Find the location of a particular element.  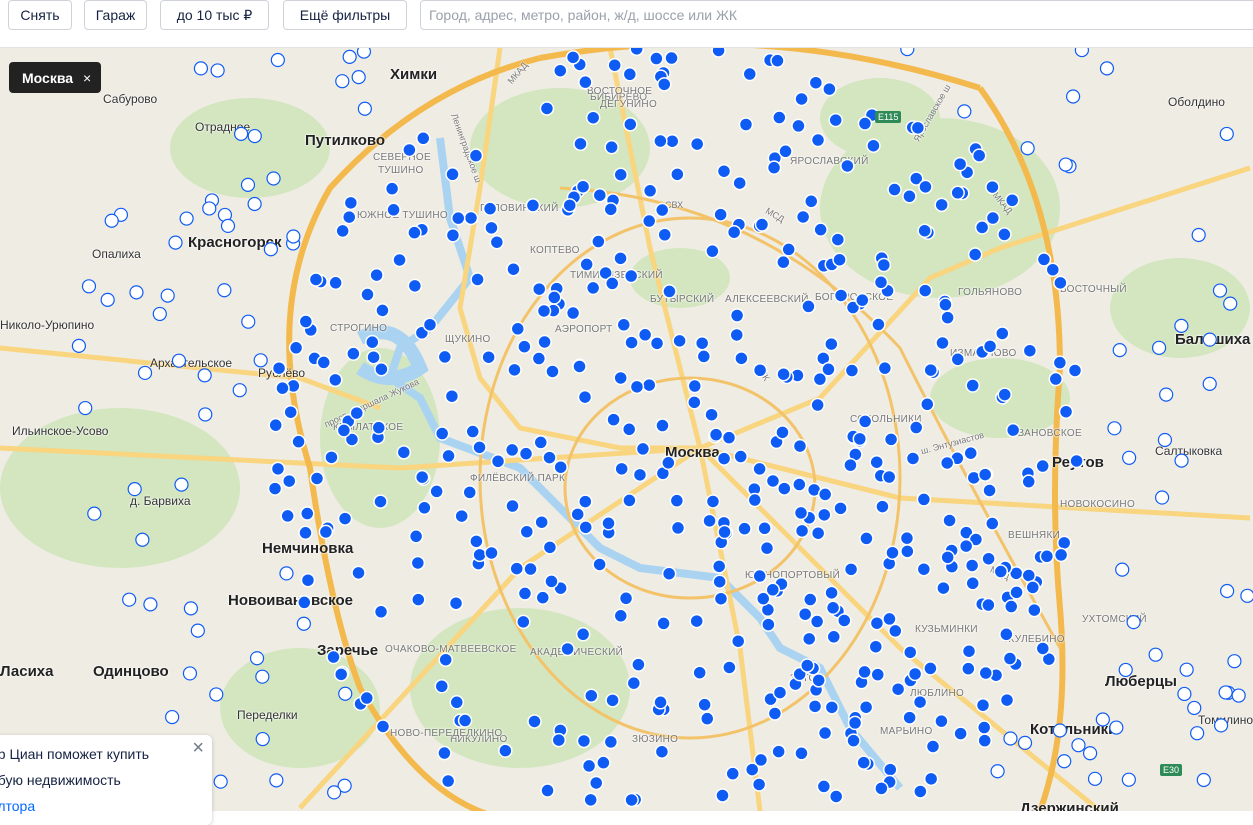

property-type-button: Гараж is located at coordinates (115, 15).